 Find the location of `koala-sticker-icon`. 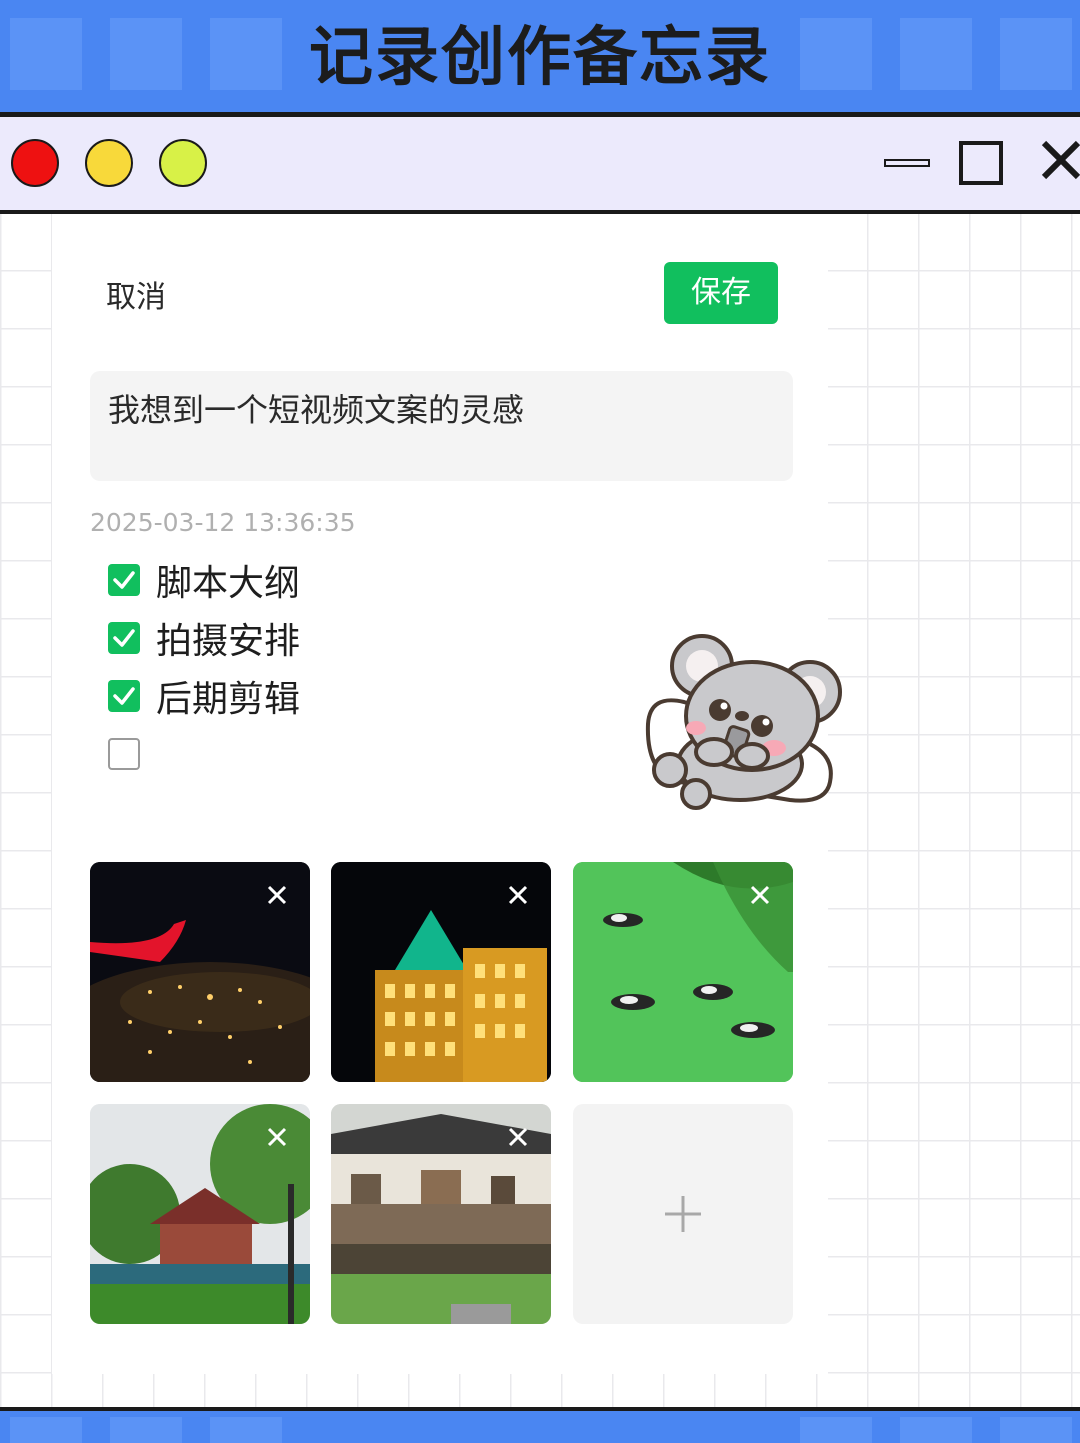

koala-sticker-icon is located at coordinates (743, 722).